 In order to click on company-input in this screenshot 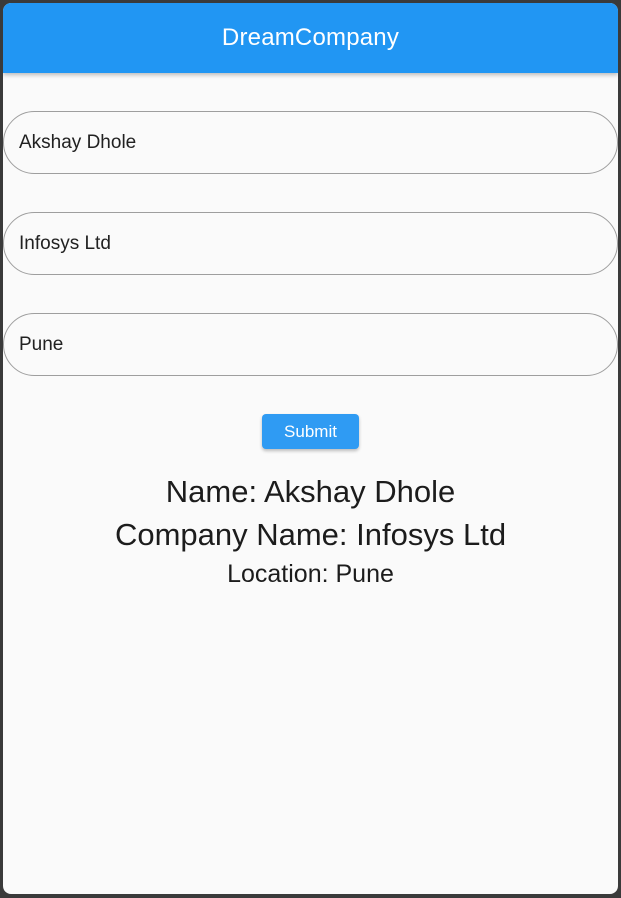, I will do `click(309, 243)`.